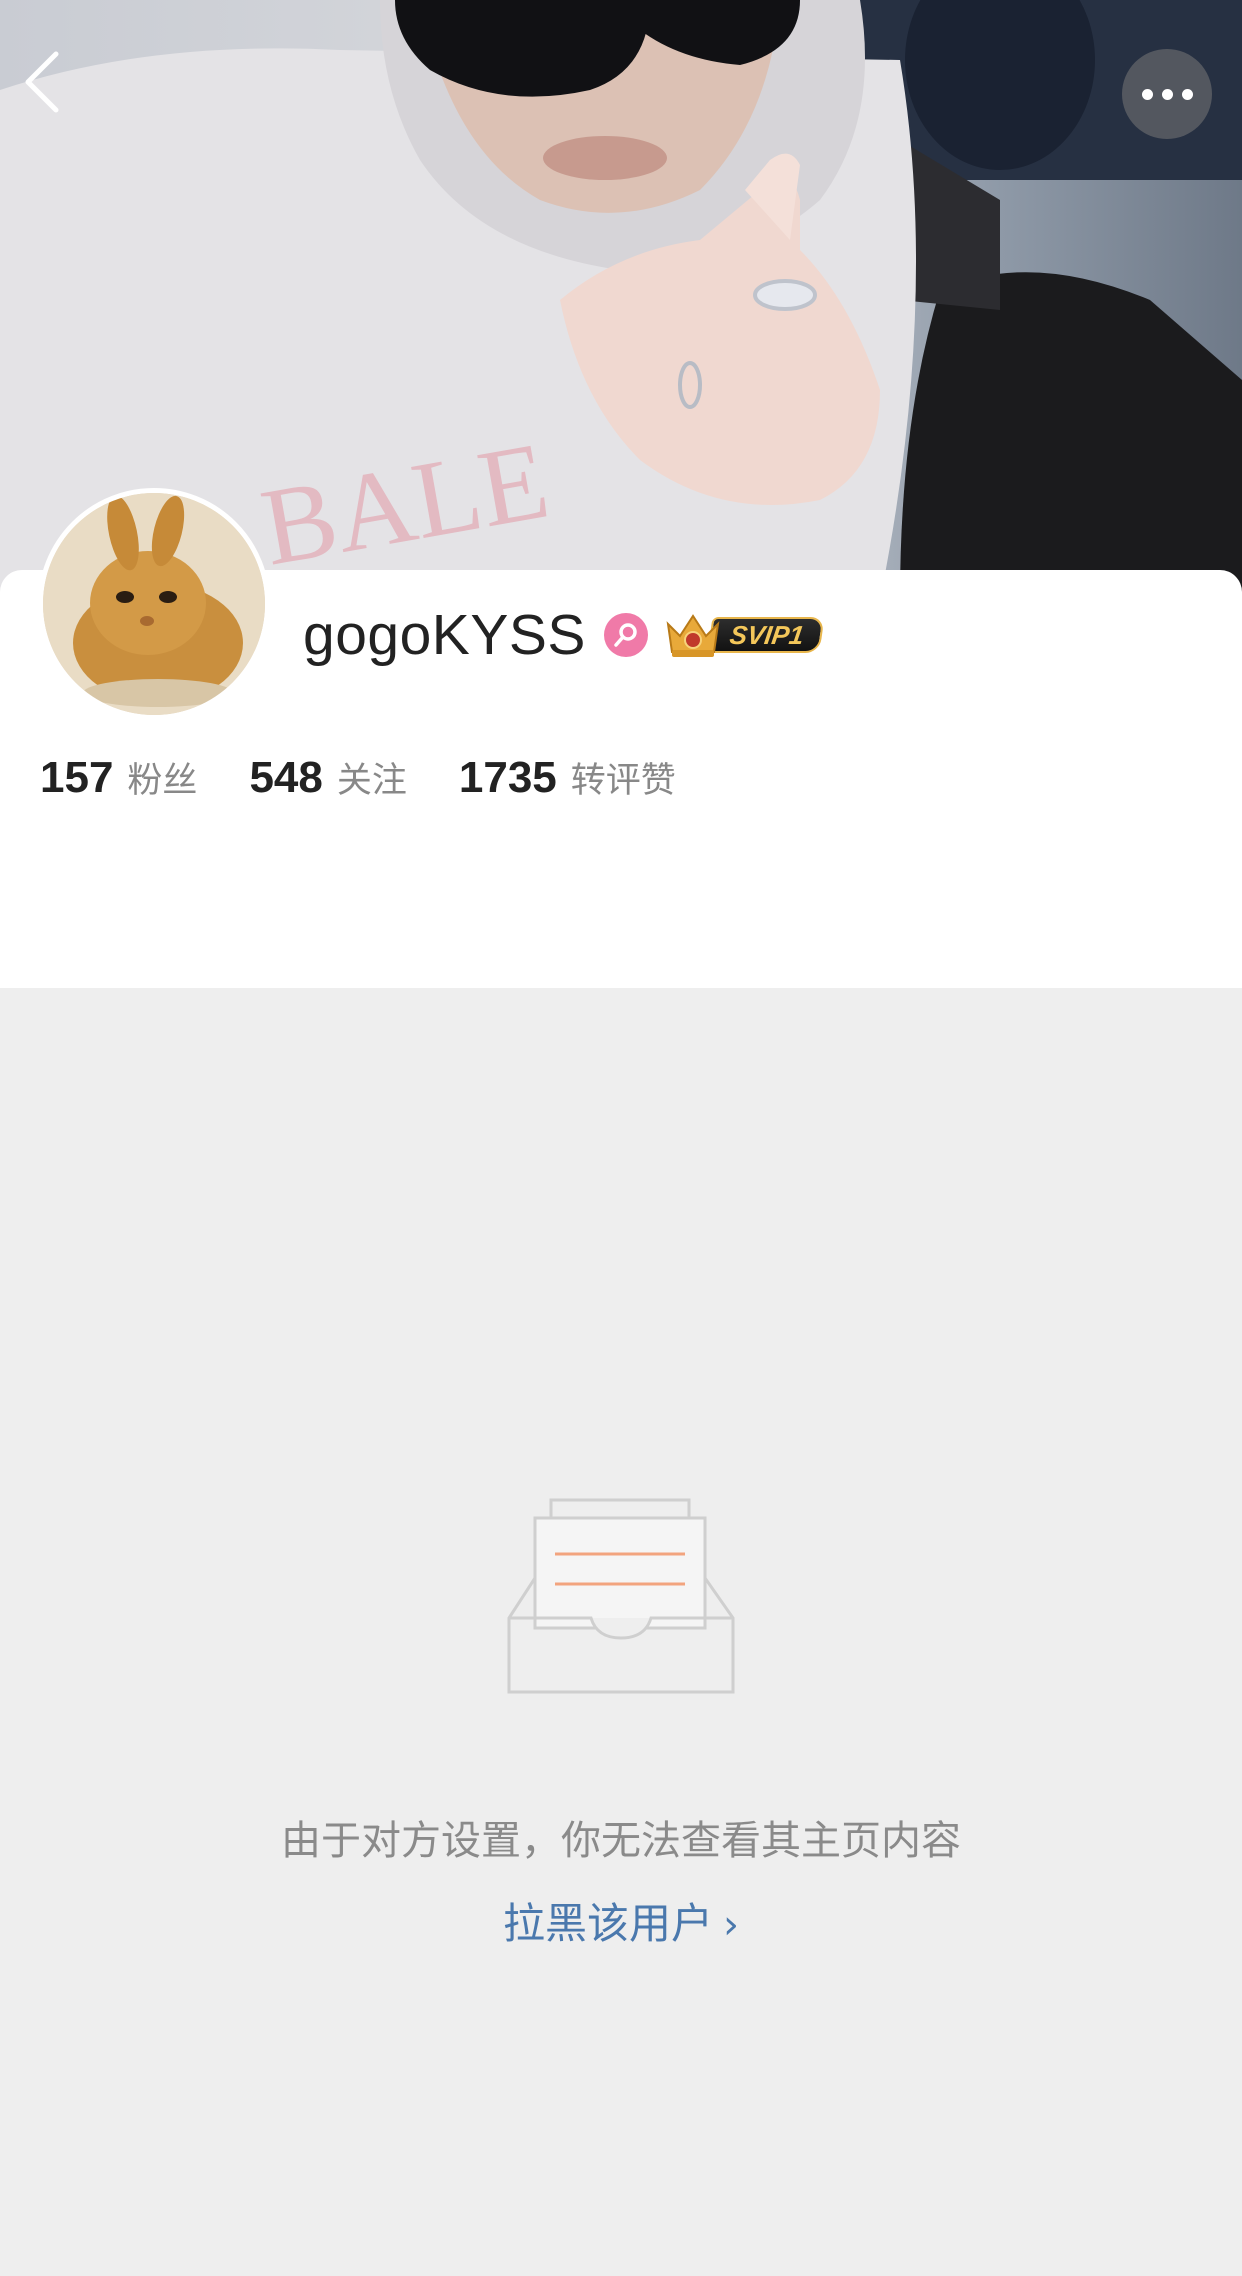  I want to click on stat-followers: 157 粉丝, so click(118, 777).